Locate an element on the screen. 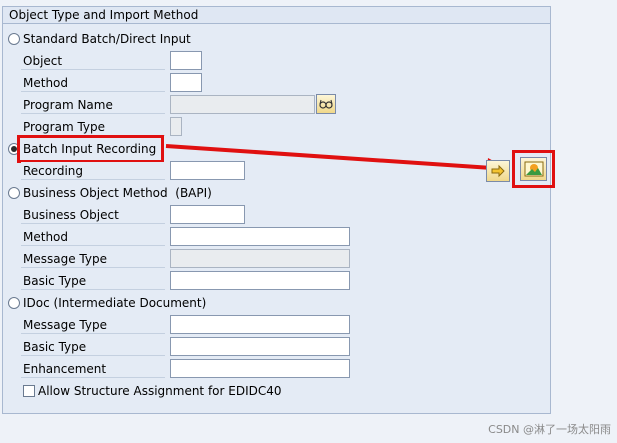 This screenshot has width=617, height=443. enhancement-field is located at coordinates (260, 368).